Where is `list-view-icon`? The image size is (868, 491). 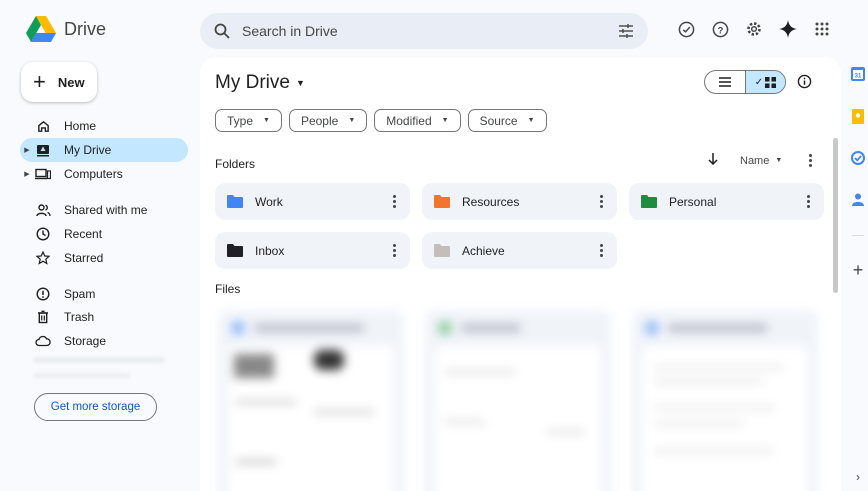 list-view-icon is located at coordinates (725, 82).